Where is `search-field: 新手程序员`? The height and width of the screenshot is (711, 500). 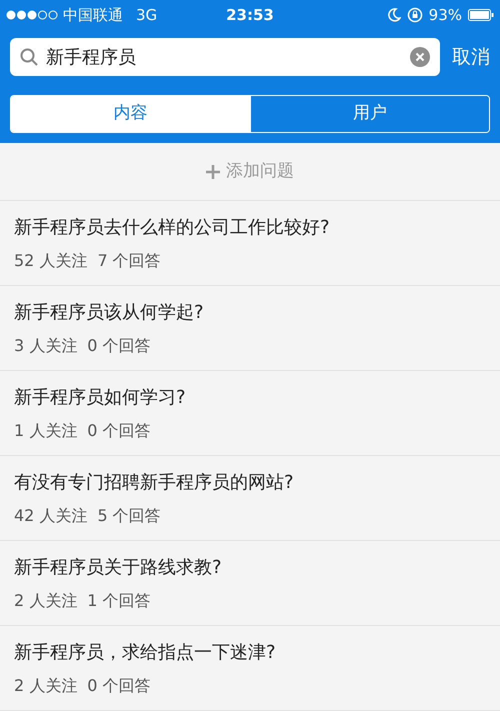
search-field: 新手程序员 is located at coordinates (225, 57).